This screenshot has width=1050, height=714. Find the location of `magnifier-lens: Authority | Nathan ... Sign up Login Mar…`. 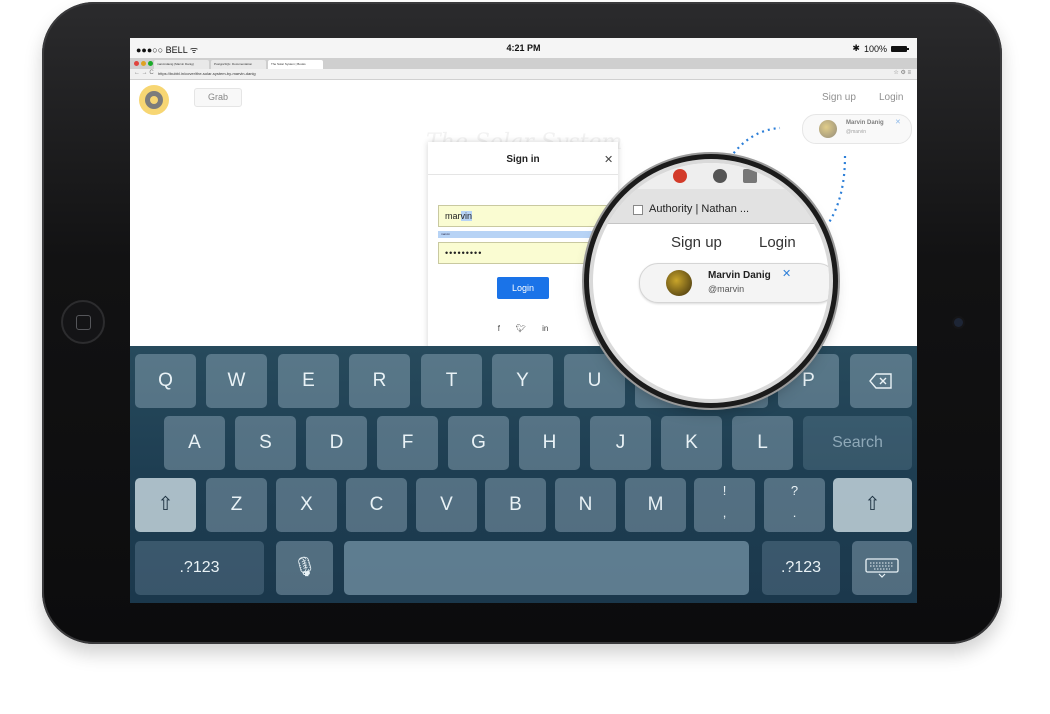

magnifier-lens: Authority | Nathan ... Sign up Login Mar… is located at coordinates (711, 281).